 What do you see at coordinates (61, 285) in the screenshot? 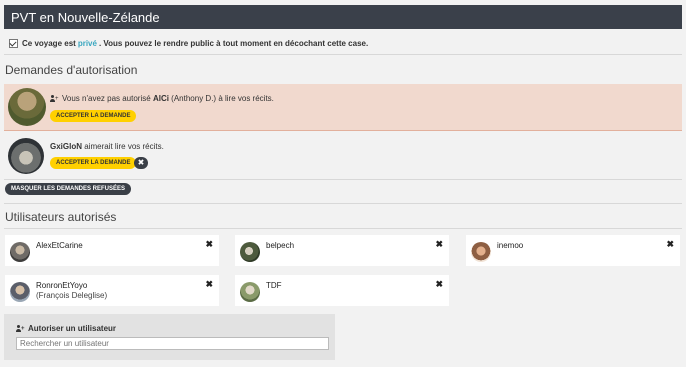
I see `user-name: RonronEtYoyo` at bounding box center [61, 285].